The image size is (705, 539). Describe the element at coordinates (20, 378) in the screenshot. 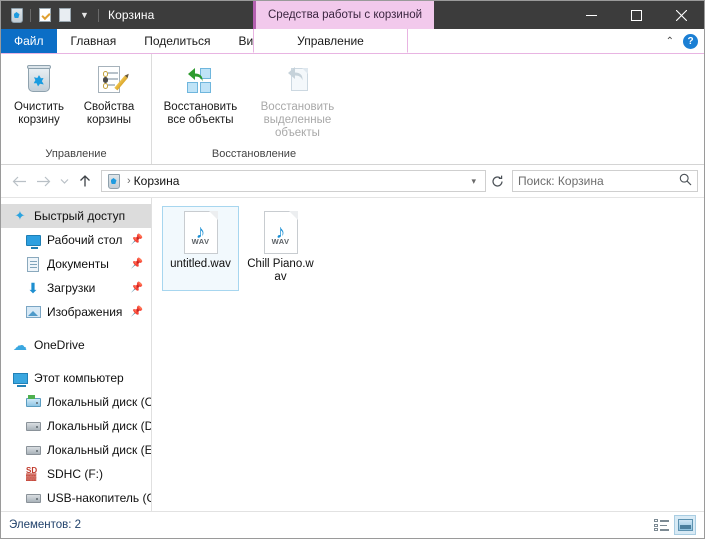

I see `computer-icon` at that location.